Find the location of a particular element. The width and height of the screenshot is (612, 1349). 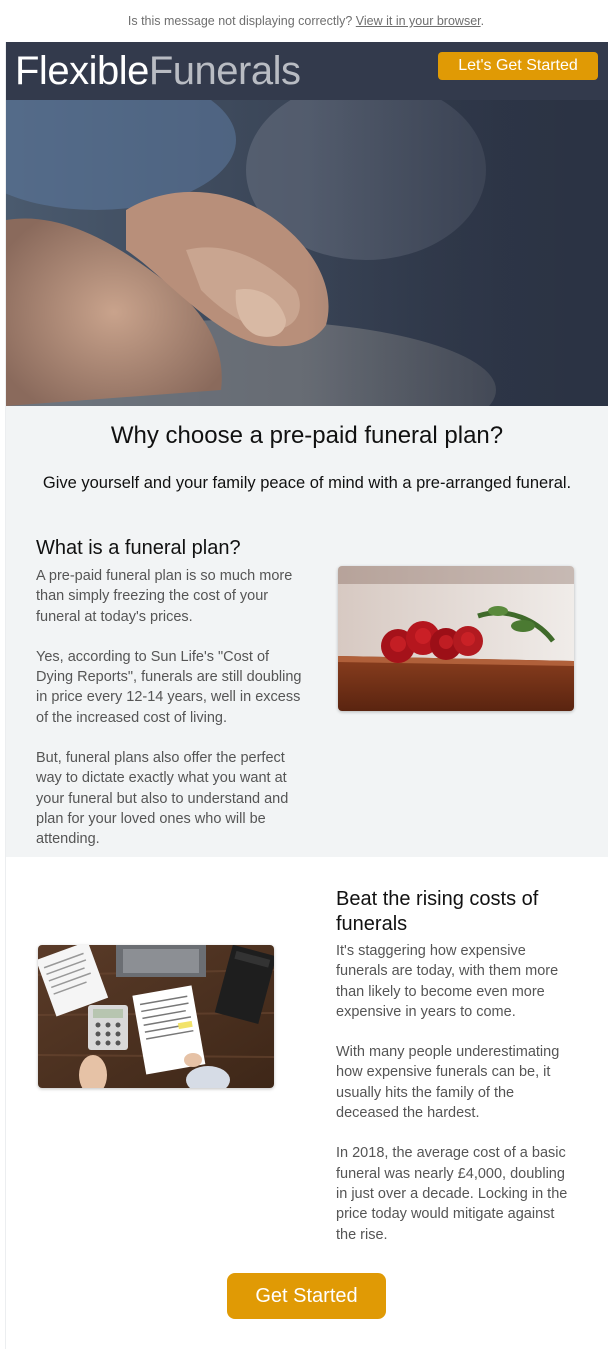

get-started-button: Get Started is located at coordinates (306, 1296).